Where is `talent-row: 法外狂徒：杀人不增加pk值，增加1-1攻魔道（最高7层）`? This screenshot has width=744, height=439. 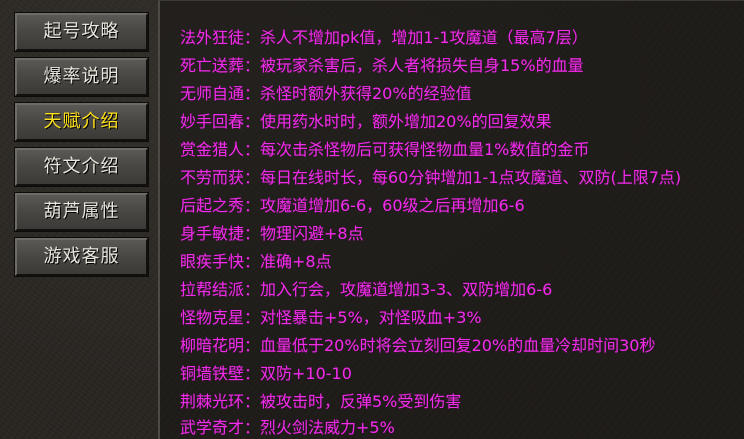
talent-row: 法外狂徒：杀人不增加pk值，增加1-1攻魔道（最高7层） is located at coordinates (384, 37).